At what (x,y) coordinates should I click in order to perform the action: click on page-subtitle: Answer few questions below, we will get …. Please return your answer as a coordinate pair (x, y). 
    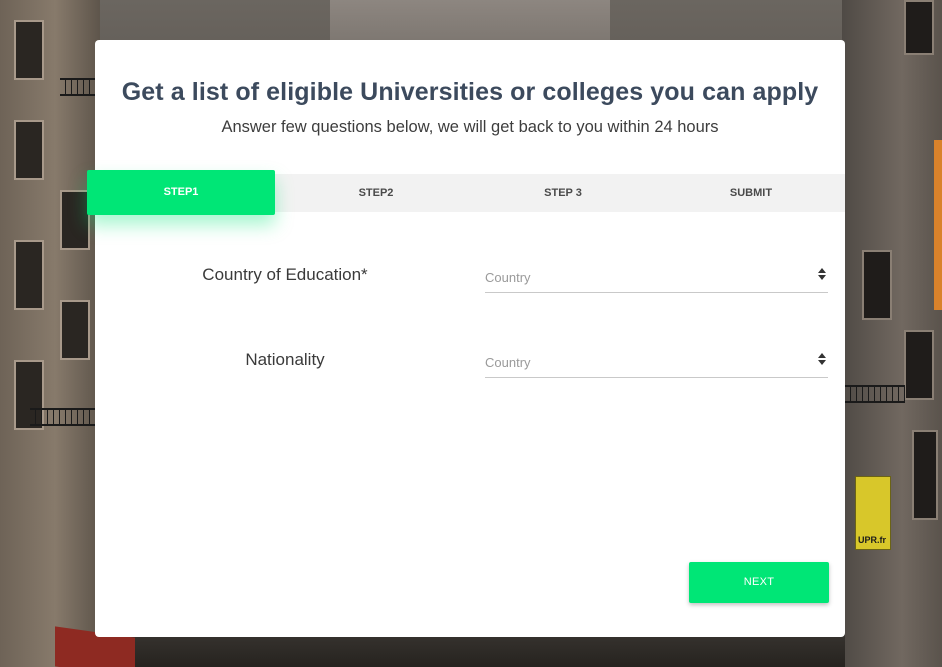
    Looking at the image, I should click on (470, 127).